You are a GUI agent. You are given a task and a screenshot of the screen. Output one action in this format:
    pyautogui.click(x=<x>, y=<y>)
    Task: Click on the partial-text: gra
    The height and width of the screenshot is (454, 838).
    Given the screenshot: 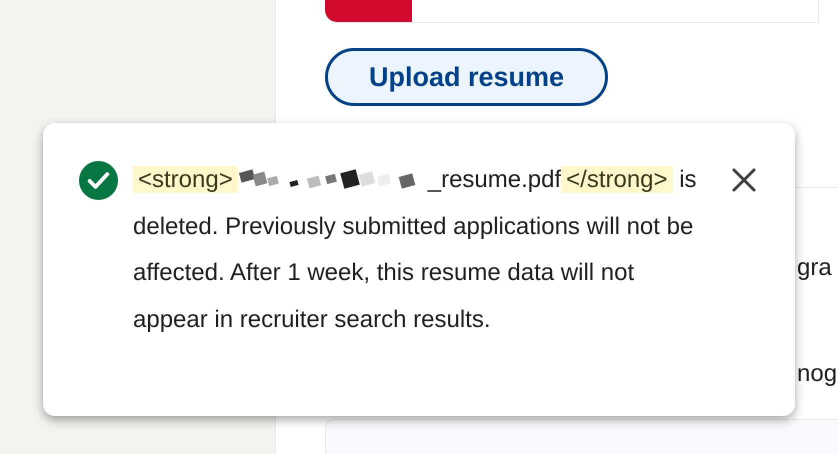 What is the action you would take?
    pyautogui.click(x=814, y=268)
    